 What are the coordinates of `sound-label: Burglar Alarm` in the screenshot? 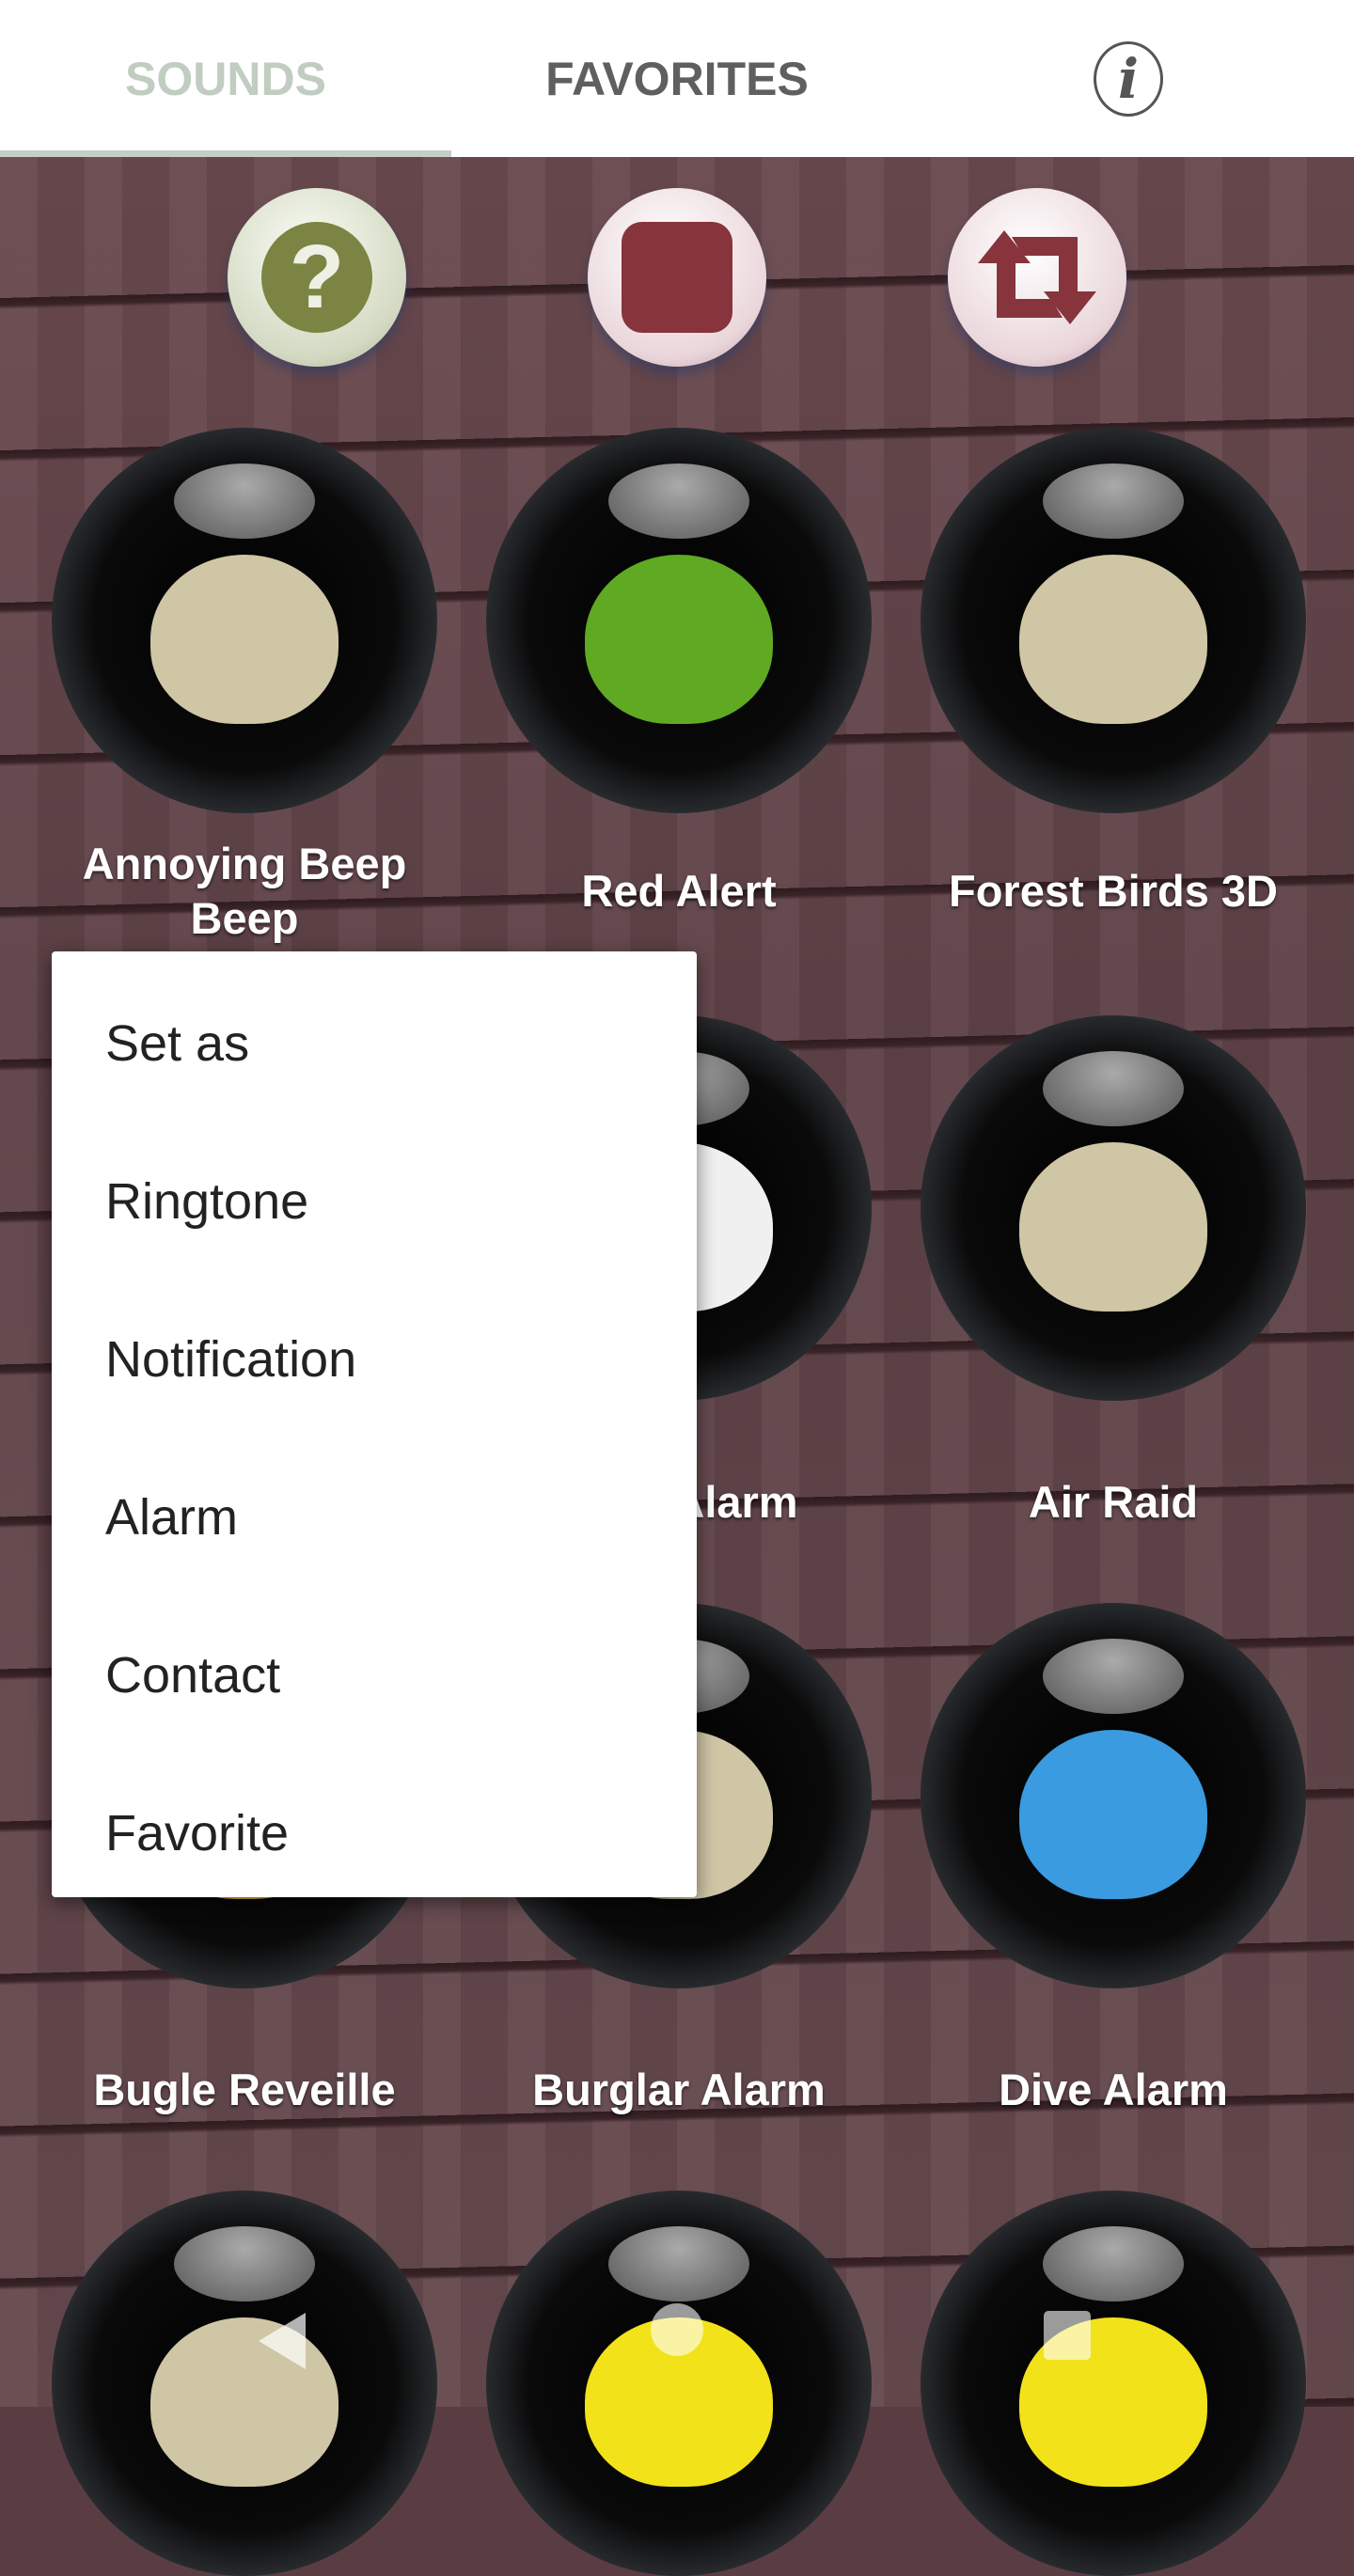 It's located at (679, 2089).